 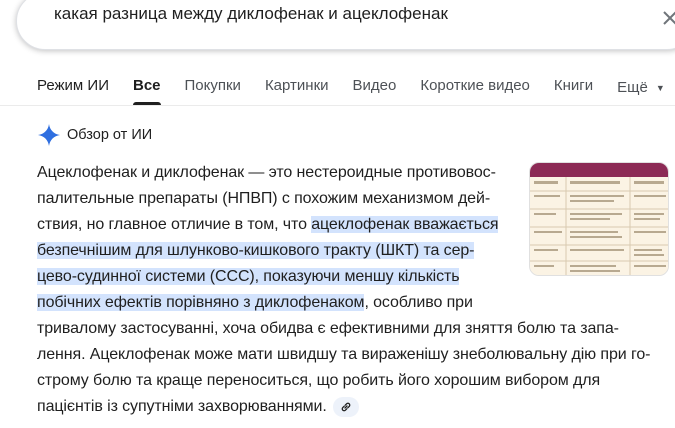 What do you see at coordinates (573, 88) in the screenshot?
I see `tab-books: Книги` at bounding box center [573, 88].